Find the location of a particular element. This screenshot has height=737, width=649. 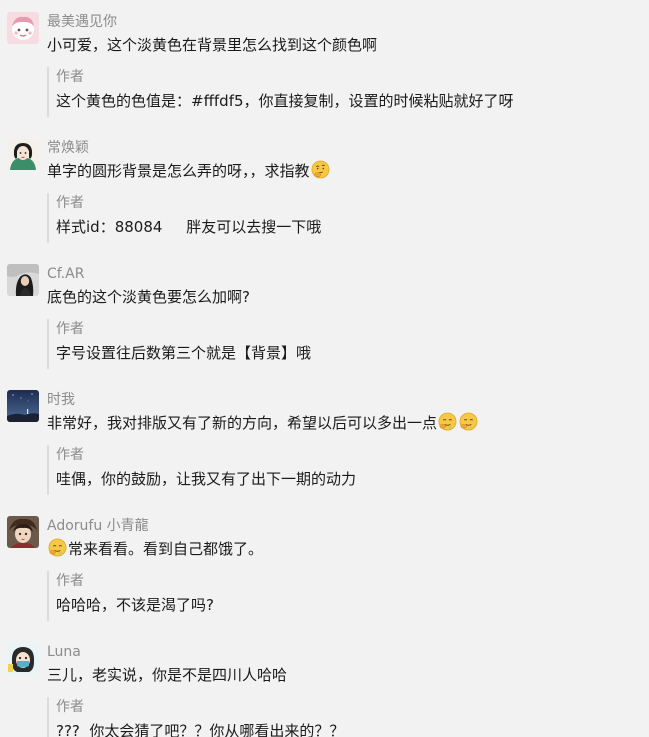

author-reply: 作者 哈哈哈，不该是渴了吗? is located at coordinates (130, 596).